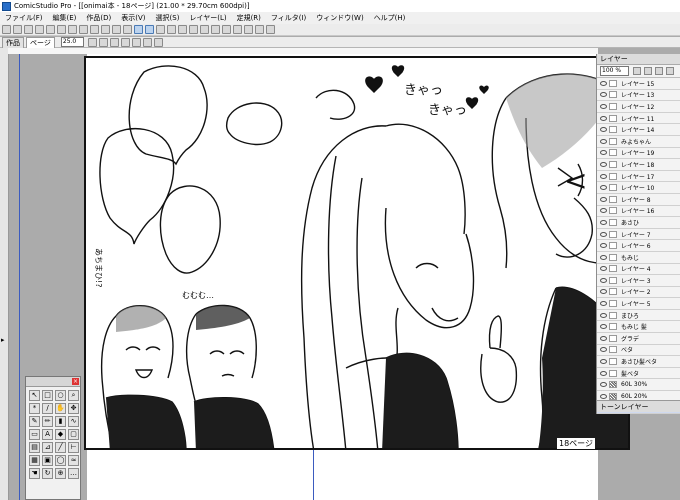 Image resolution: width=680 pixels, height=500 pixels. I want to click on menu-work: 作品(D), so click(98, 18).